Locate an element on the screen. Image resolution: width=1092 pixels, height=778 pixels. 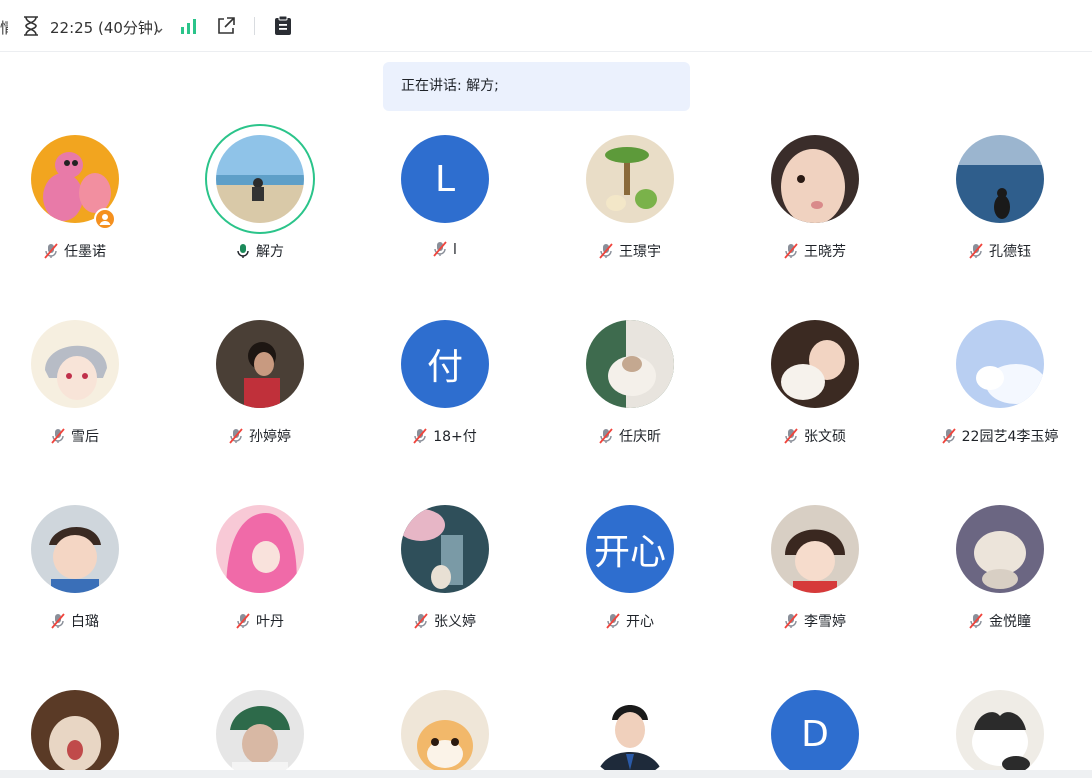
participant-tile: 孔德钰 is located at coordinates (1000, 210).